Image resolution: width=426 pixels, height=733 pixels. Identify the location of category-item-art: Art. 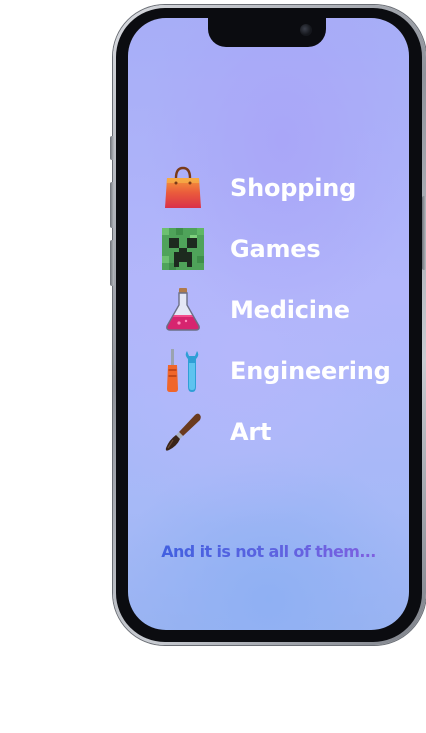
(275, 432).